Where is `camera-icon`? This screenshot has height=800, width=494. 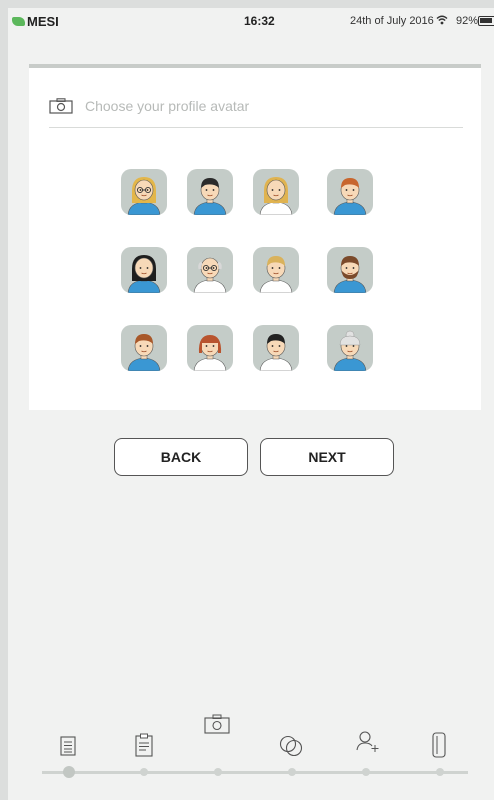 camera-icon is located at coordinates (217, 724).